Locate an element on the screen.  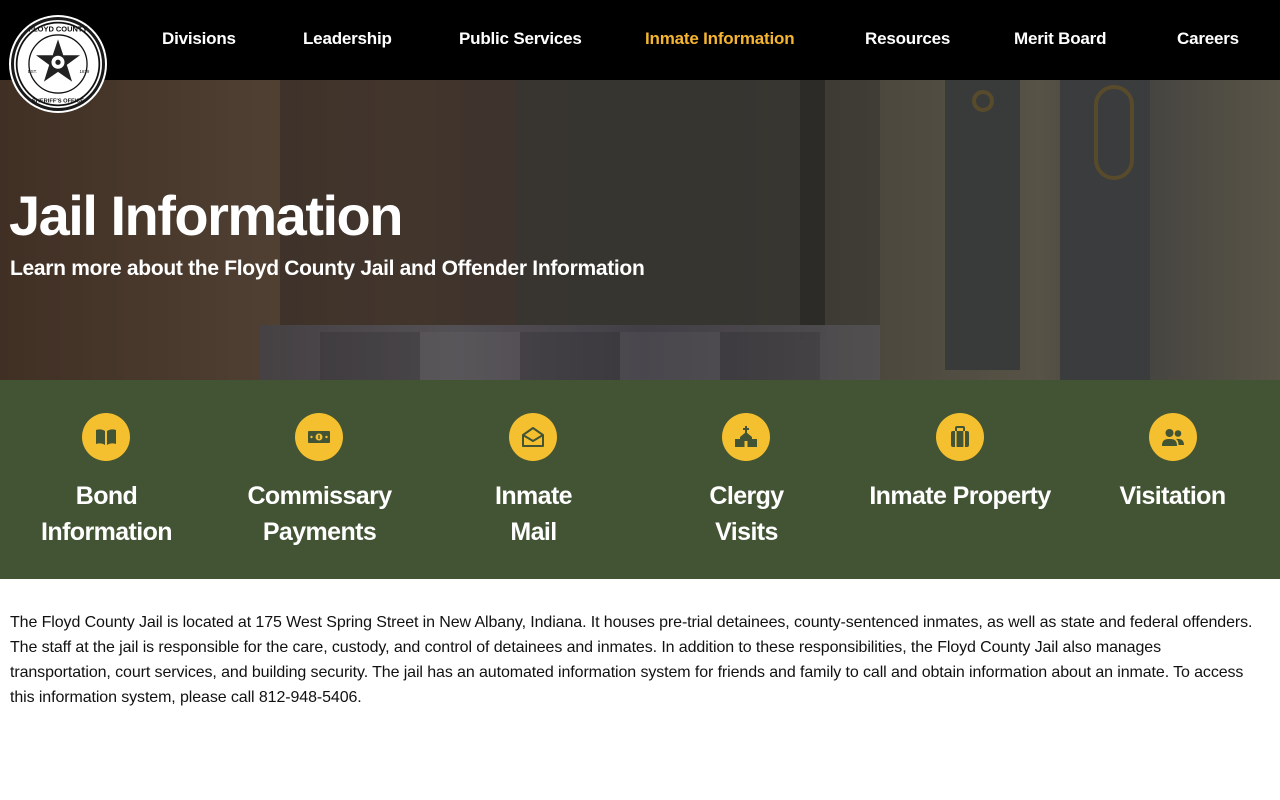
quicklink-label: Inmate Property is located at coordinates (960, 496).